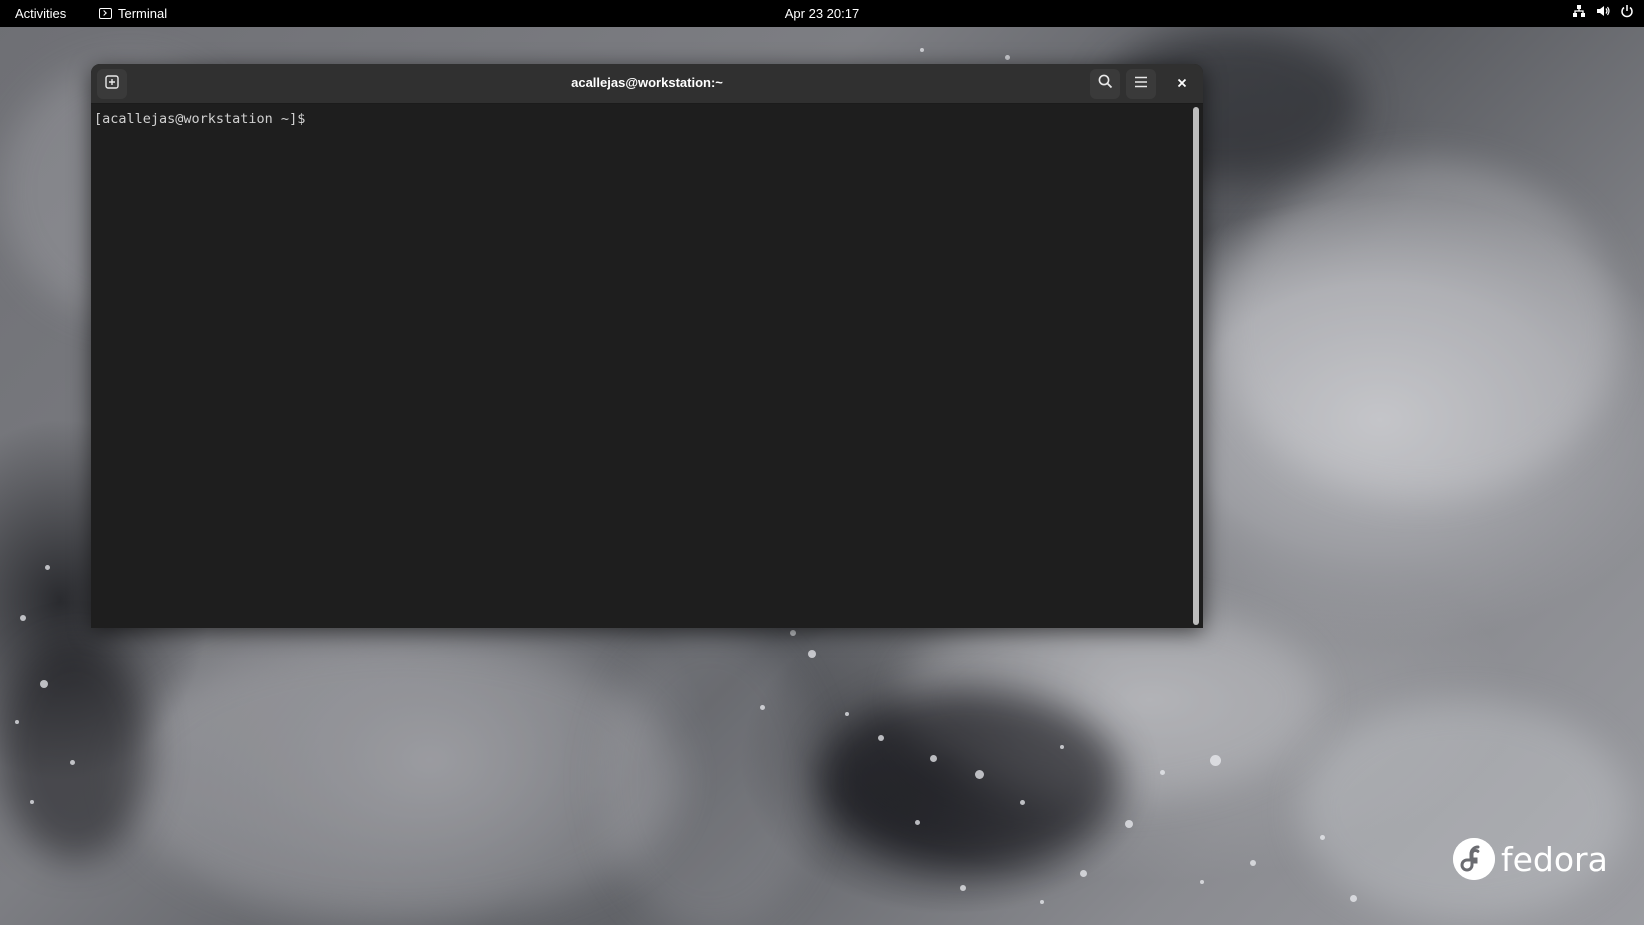 The image size is (1644, 925). I want to click on volume-icon, so click(1603, 11).